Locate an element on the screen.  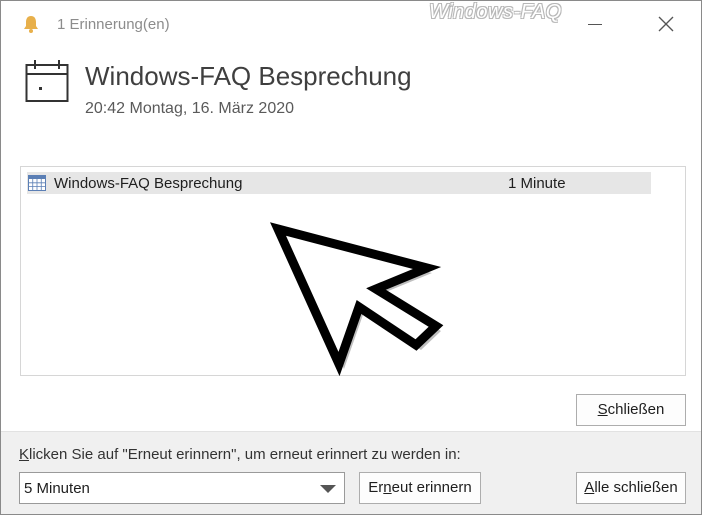
item-datetime: 20:42 Montag, 16. März 2020 is located at coordinates (190, 108).